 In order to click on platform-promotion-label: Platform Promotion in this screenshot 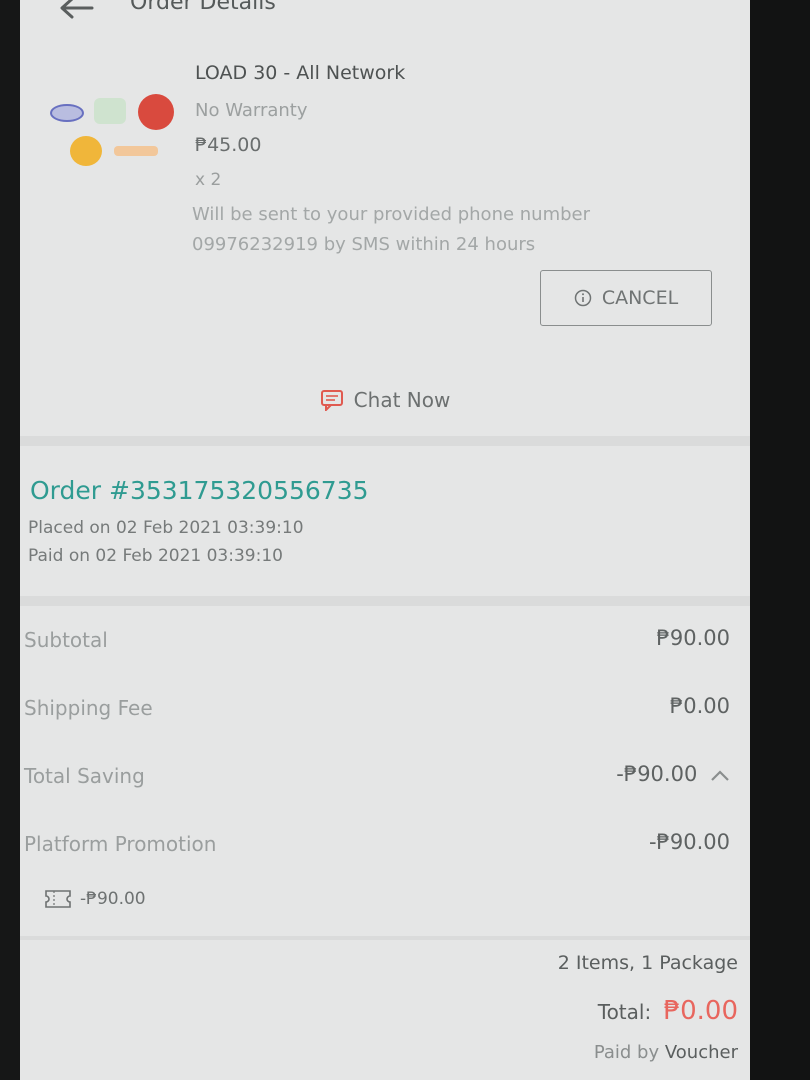, I will do `click(120, 844)`.